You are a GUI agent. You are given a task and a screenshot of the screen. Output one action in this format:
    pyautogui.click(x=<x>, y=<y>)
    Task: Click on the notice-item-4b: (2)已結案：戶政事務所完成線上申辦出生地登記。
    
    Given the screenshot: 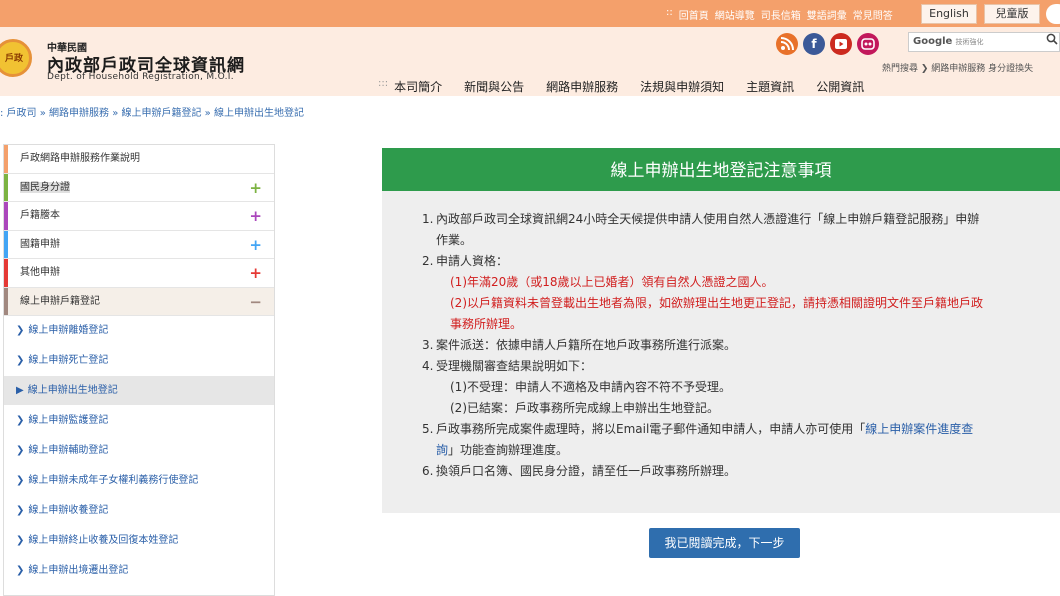 What is the action you would take?
    pyautogui.click(x=584, y=408)
    